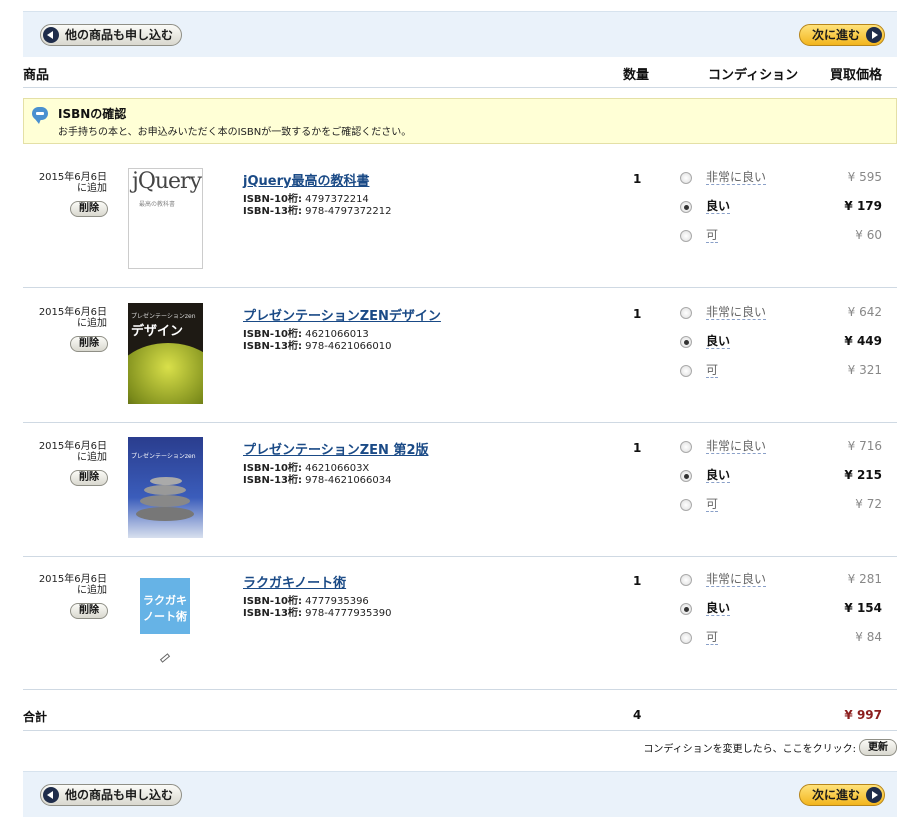 This screenshot has width=921, height=821. What do you see at coordinates (306, 179) in the screenshot?
I see `book-title-link: jQuery最高の教科書` at bounding box center [306, 179].